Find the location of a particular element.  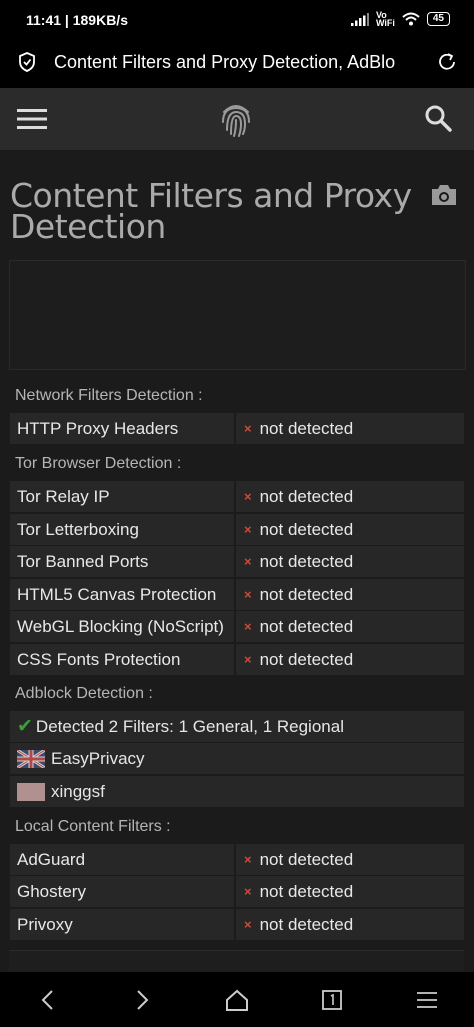

content-continuation is located at coordinates (236, 961).